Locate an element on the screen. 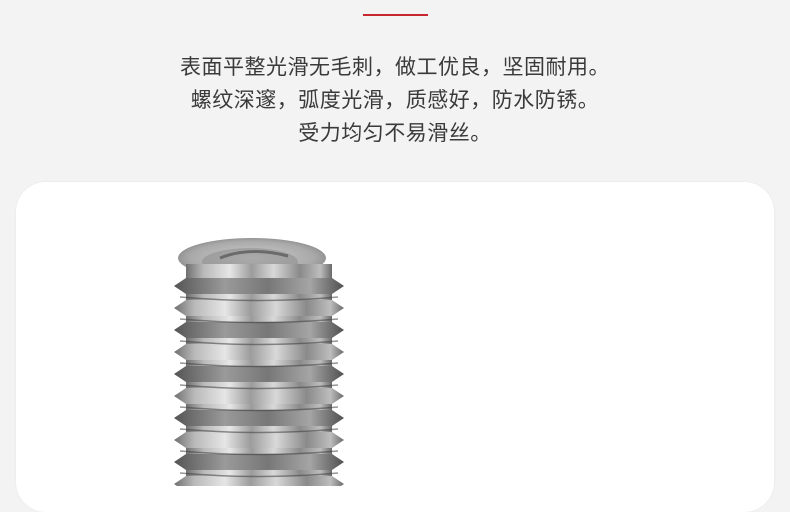 The height and width of the screenshot is (512, 790). threaded-insert-image is located at coordinates (259, 362).